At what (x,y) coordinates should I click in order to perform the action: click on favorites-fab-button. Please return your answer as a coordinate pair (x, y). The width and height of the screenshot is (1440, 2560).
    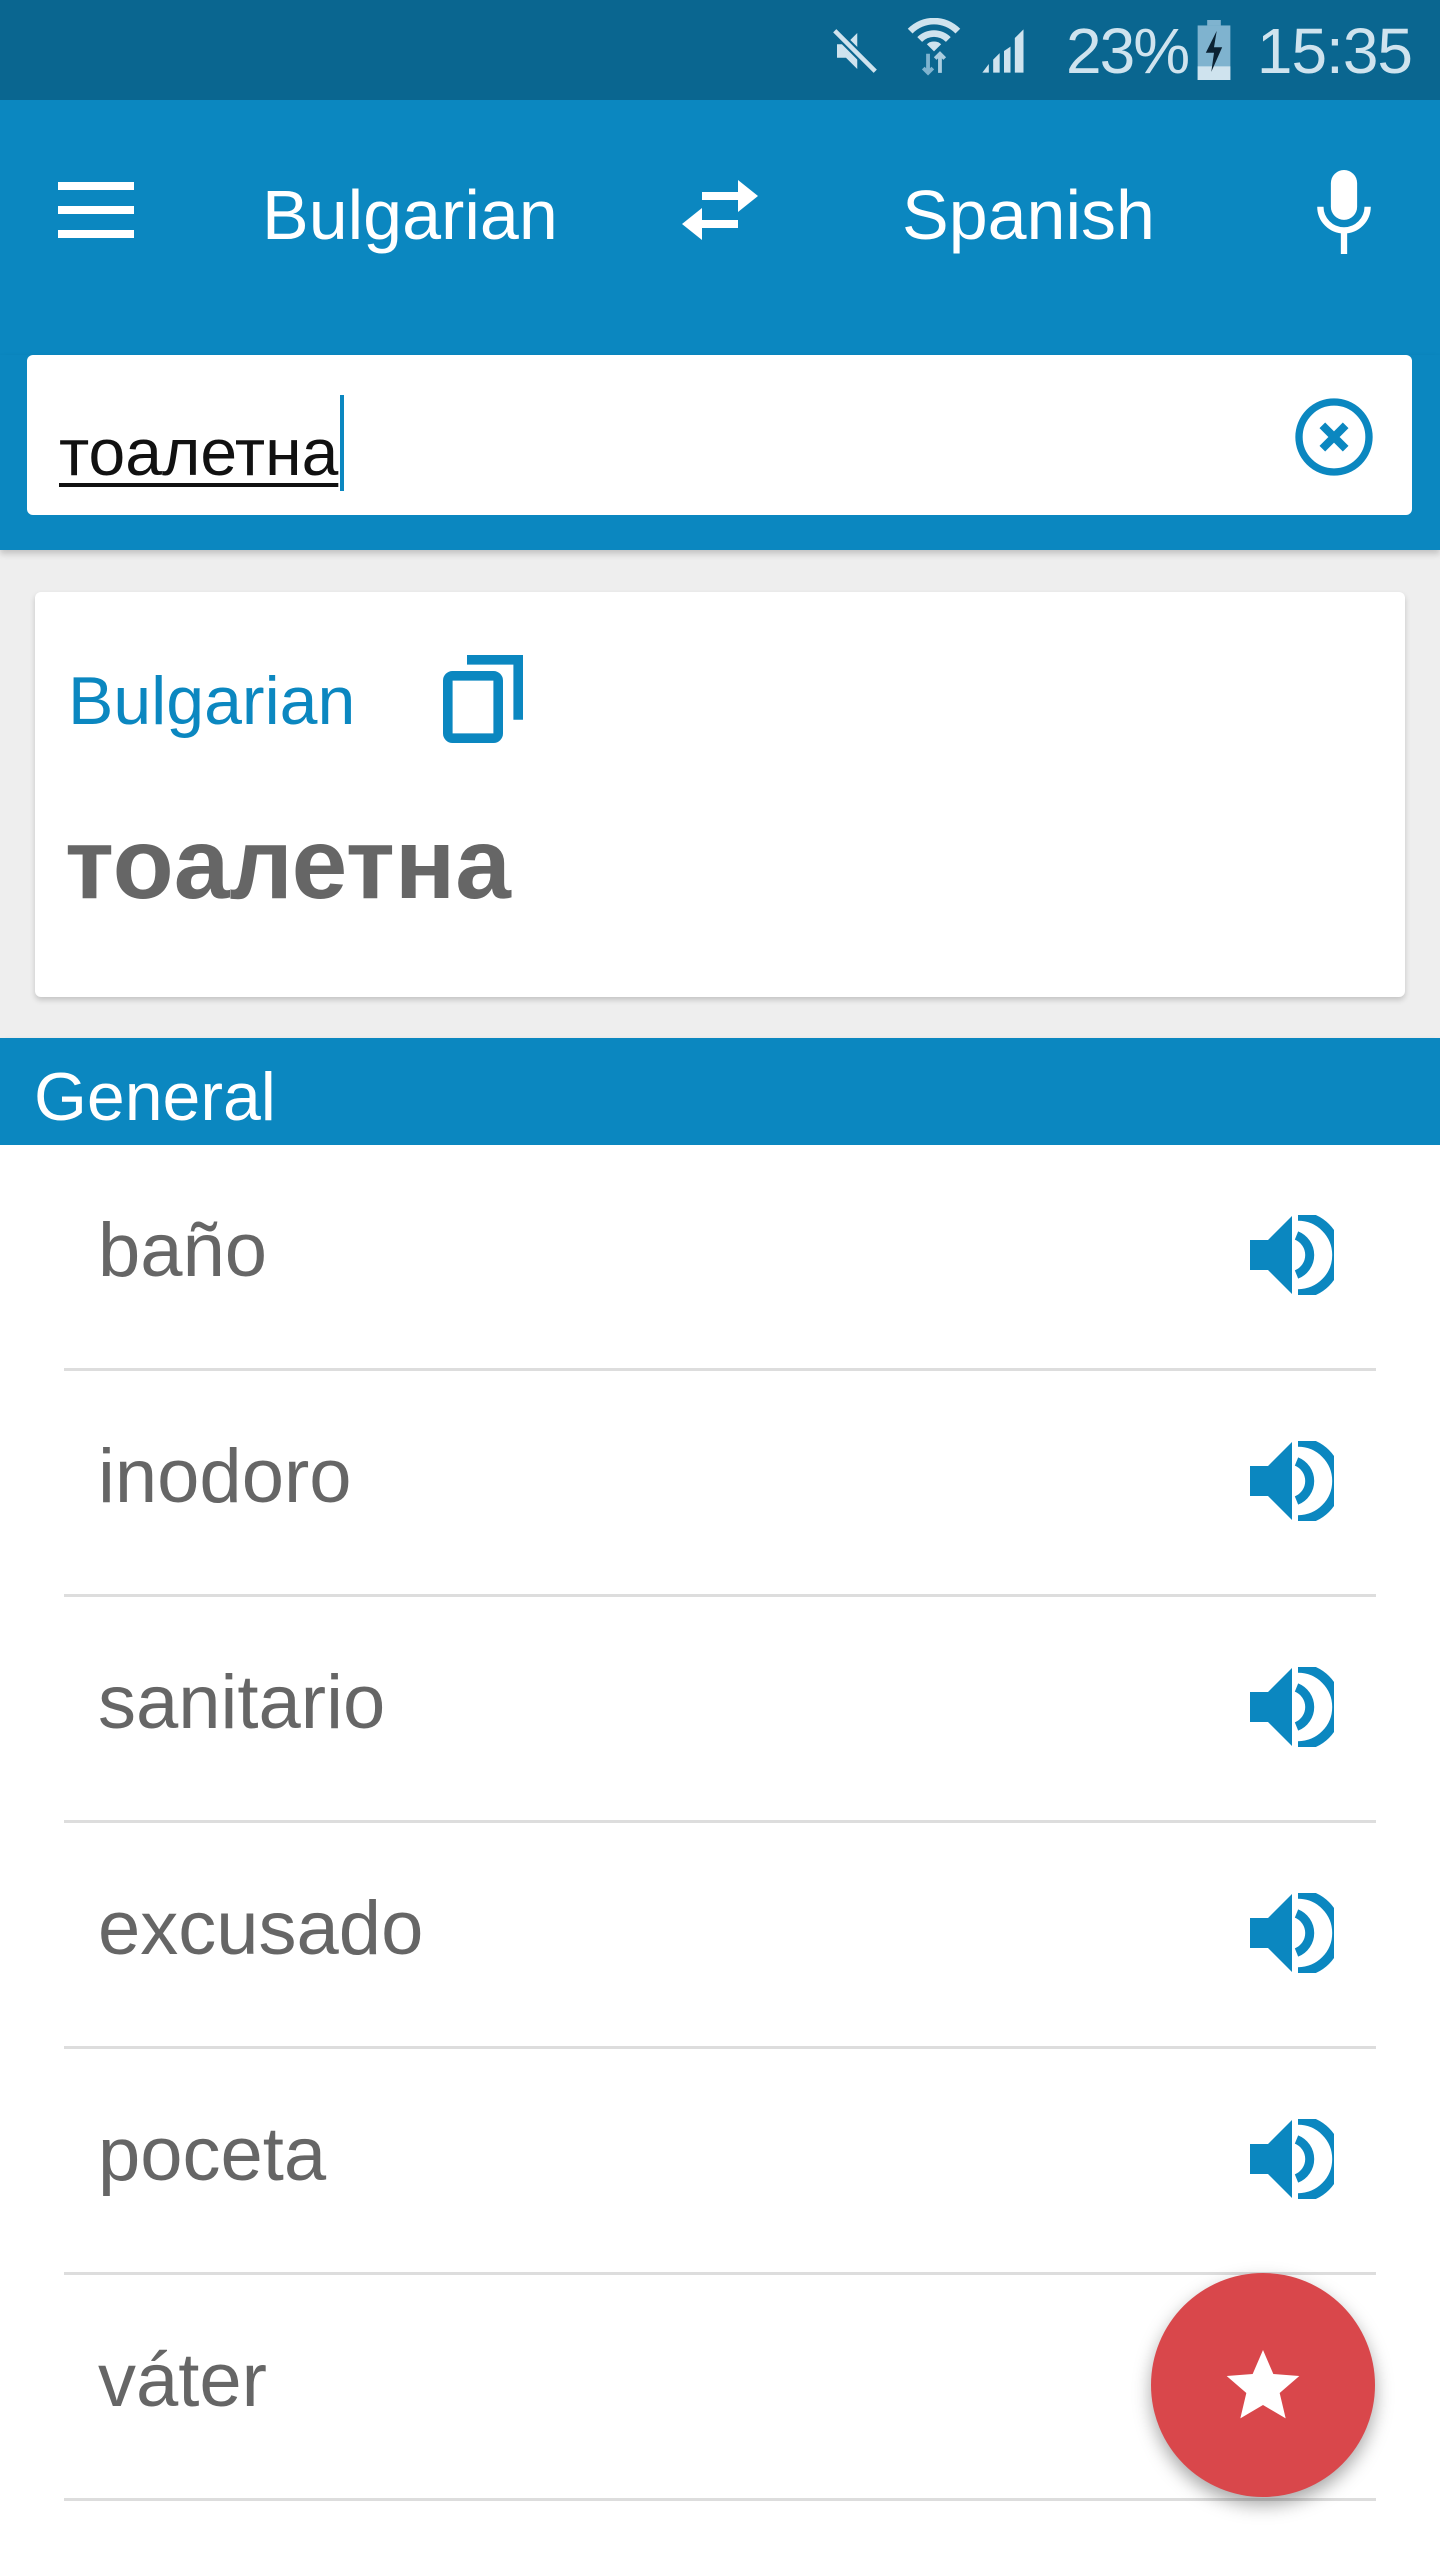
    Looking at the image, I should click on (1263, 2385).